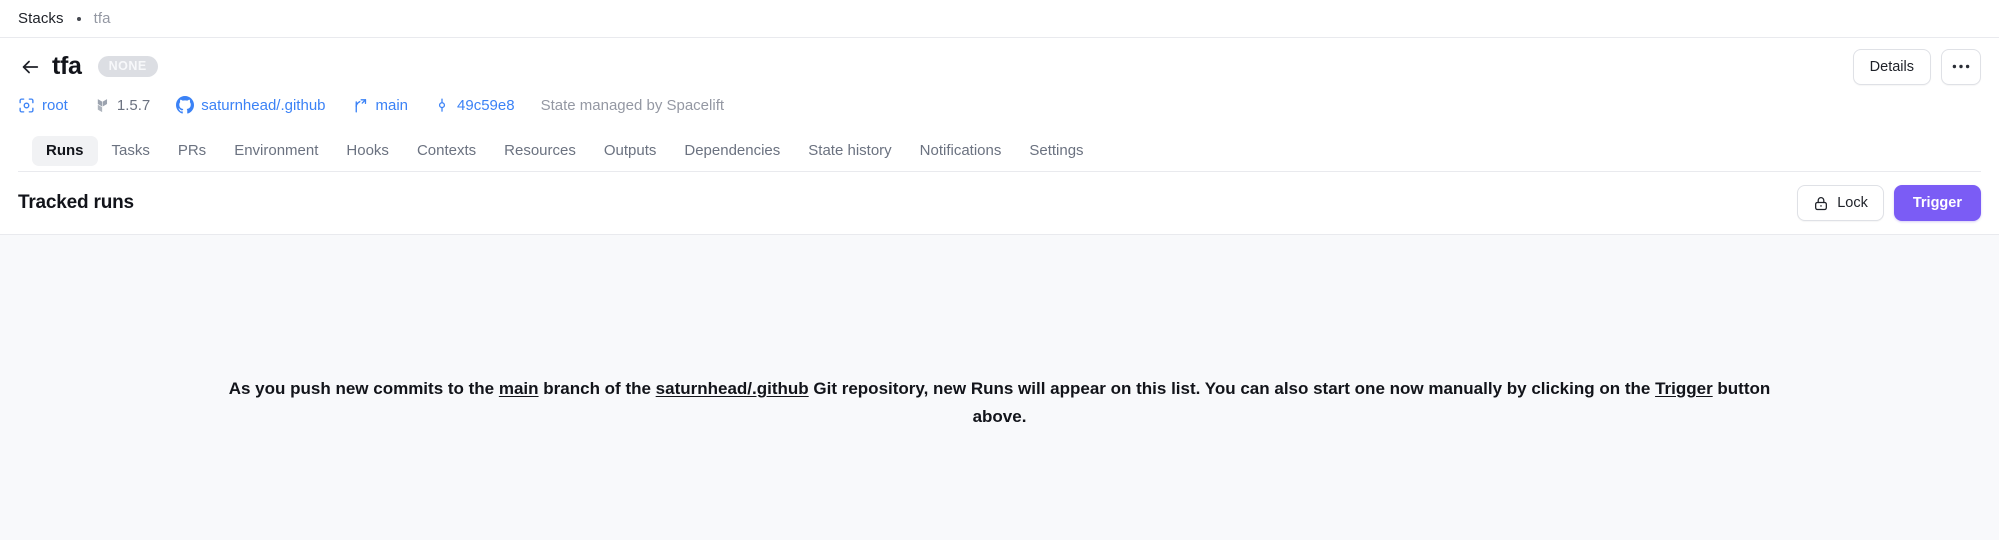 Image resolution: width=1999 pixels, height=540 pixels. Describe the element at coordinates (519, 388) in the screenshot. I see `empty-branch-link: main` at that location.